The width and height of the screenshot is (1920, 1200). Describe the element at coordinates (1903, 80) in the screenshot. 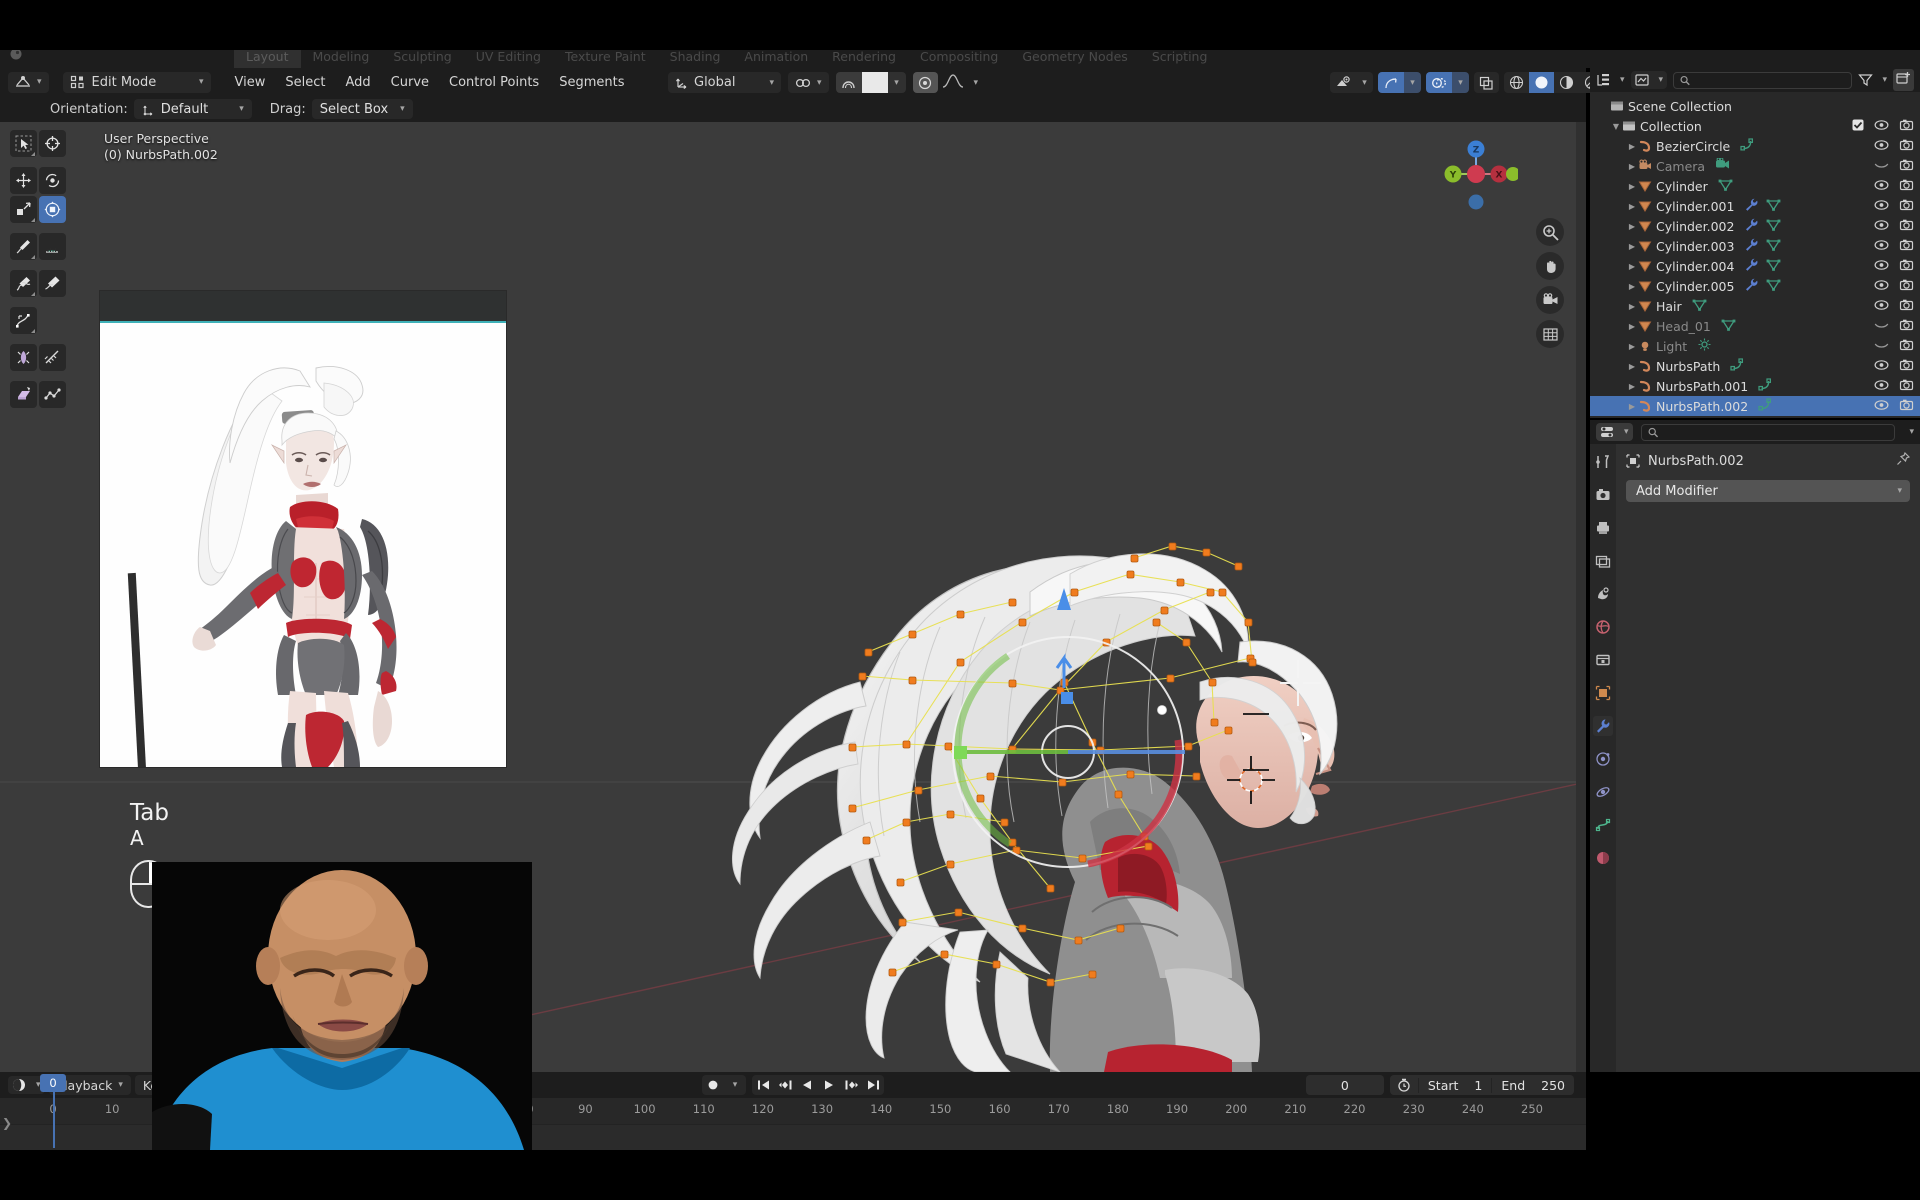

I see `new-collection-icon` at that location.